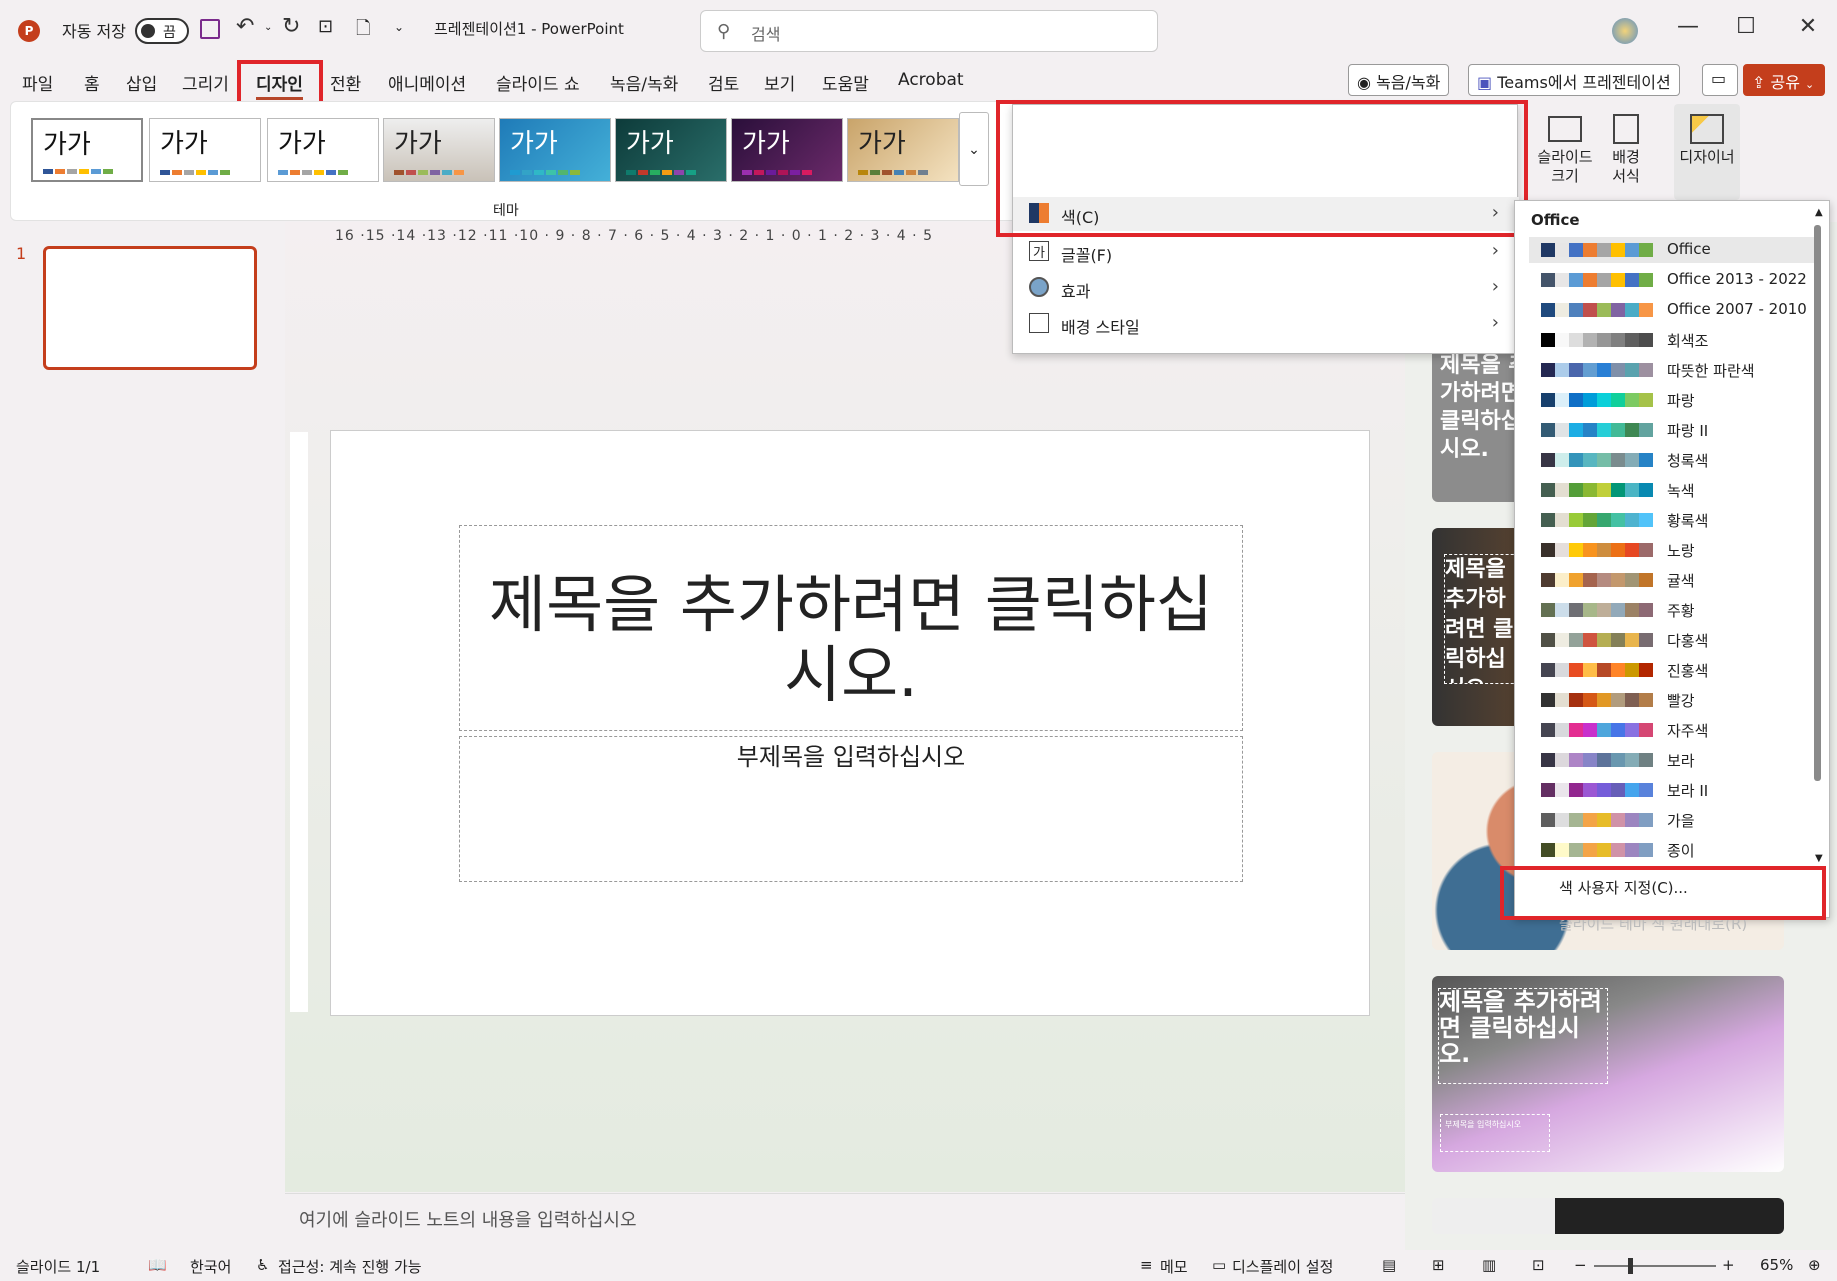 The width and height of the screenshot is (1837, 1281). I want to click on color-scheme-item: Office 2013 - 2022, so click(1674, 280).